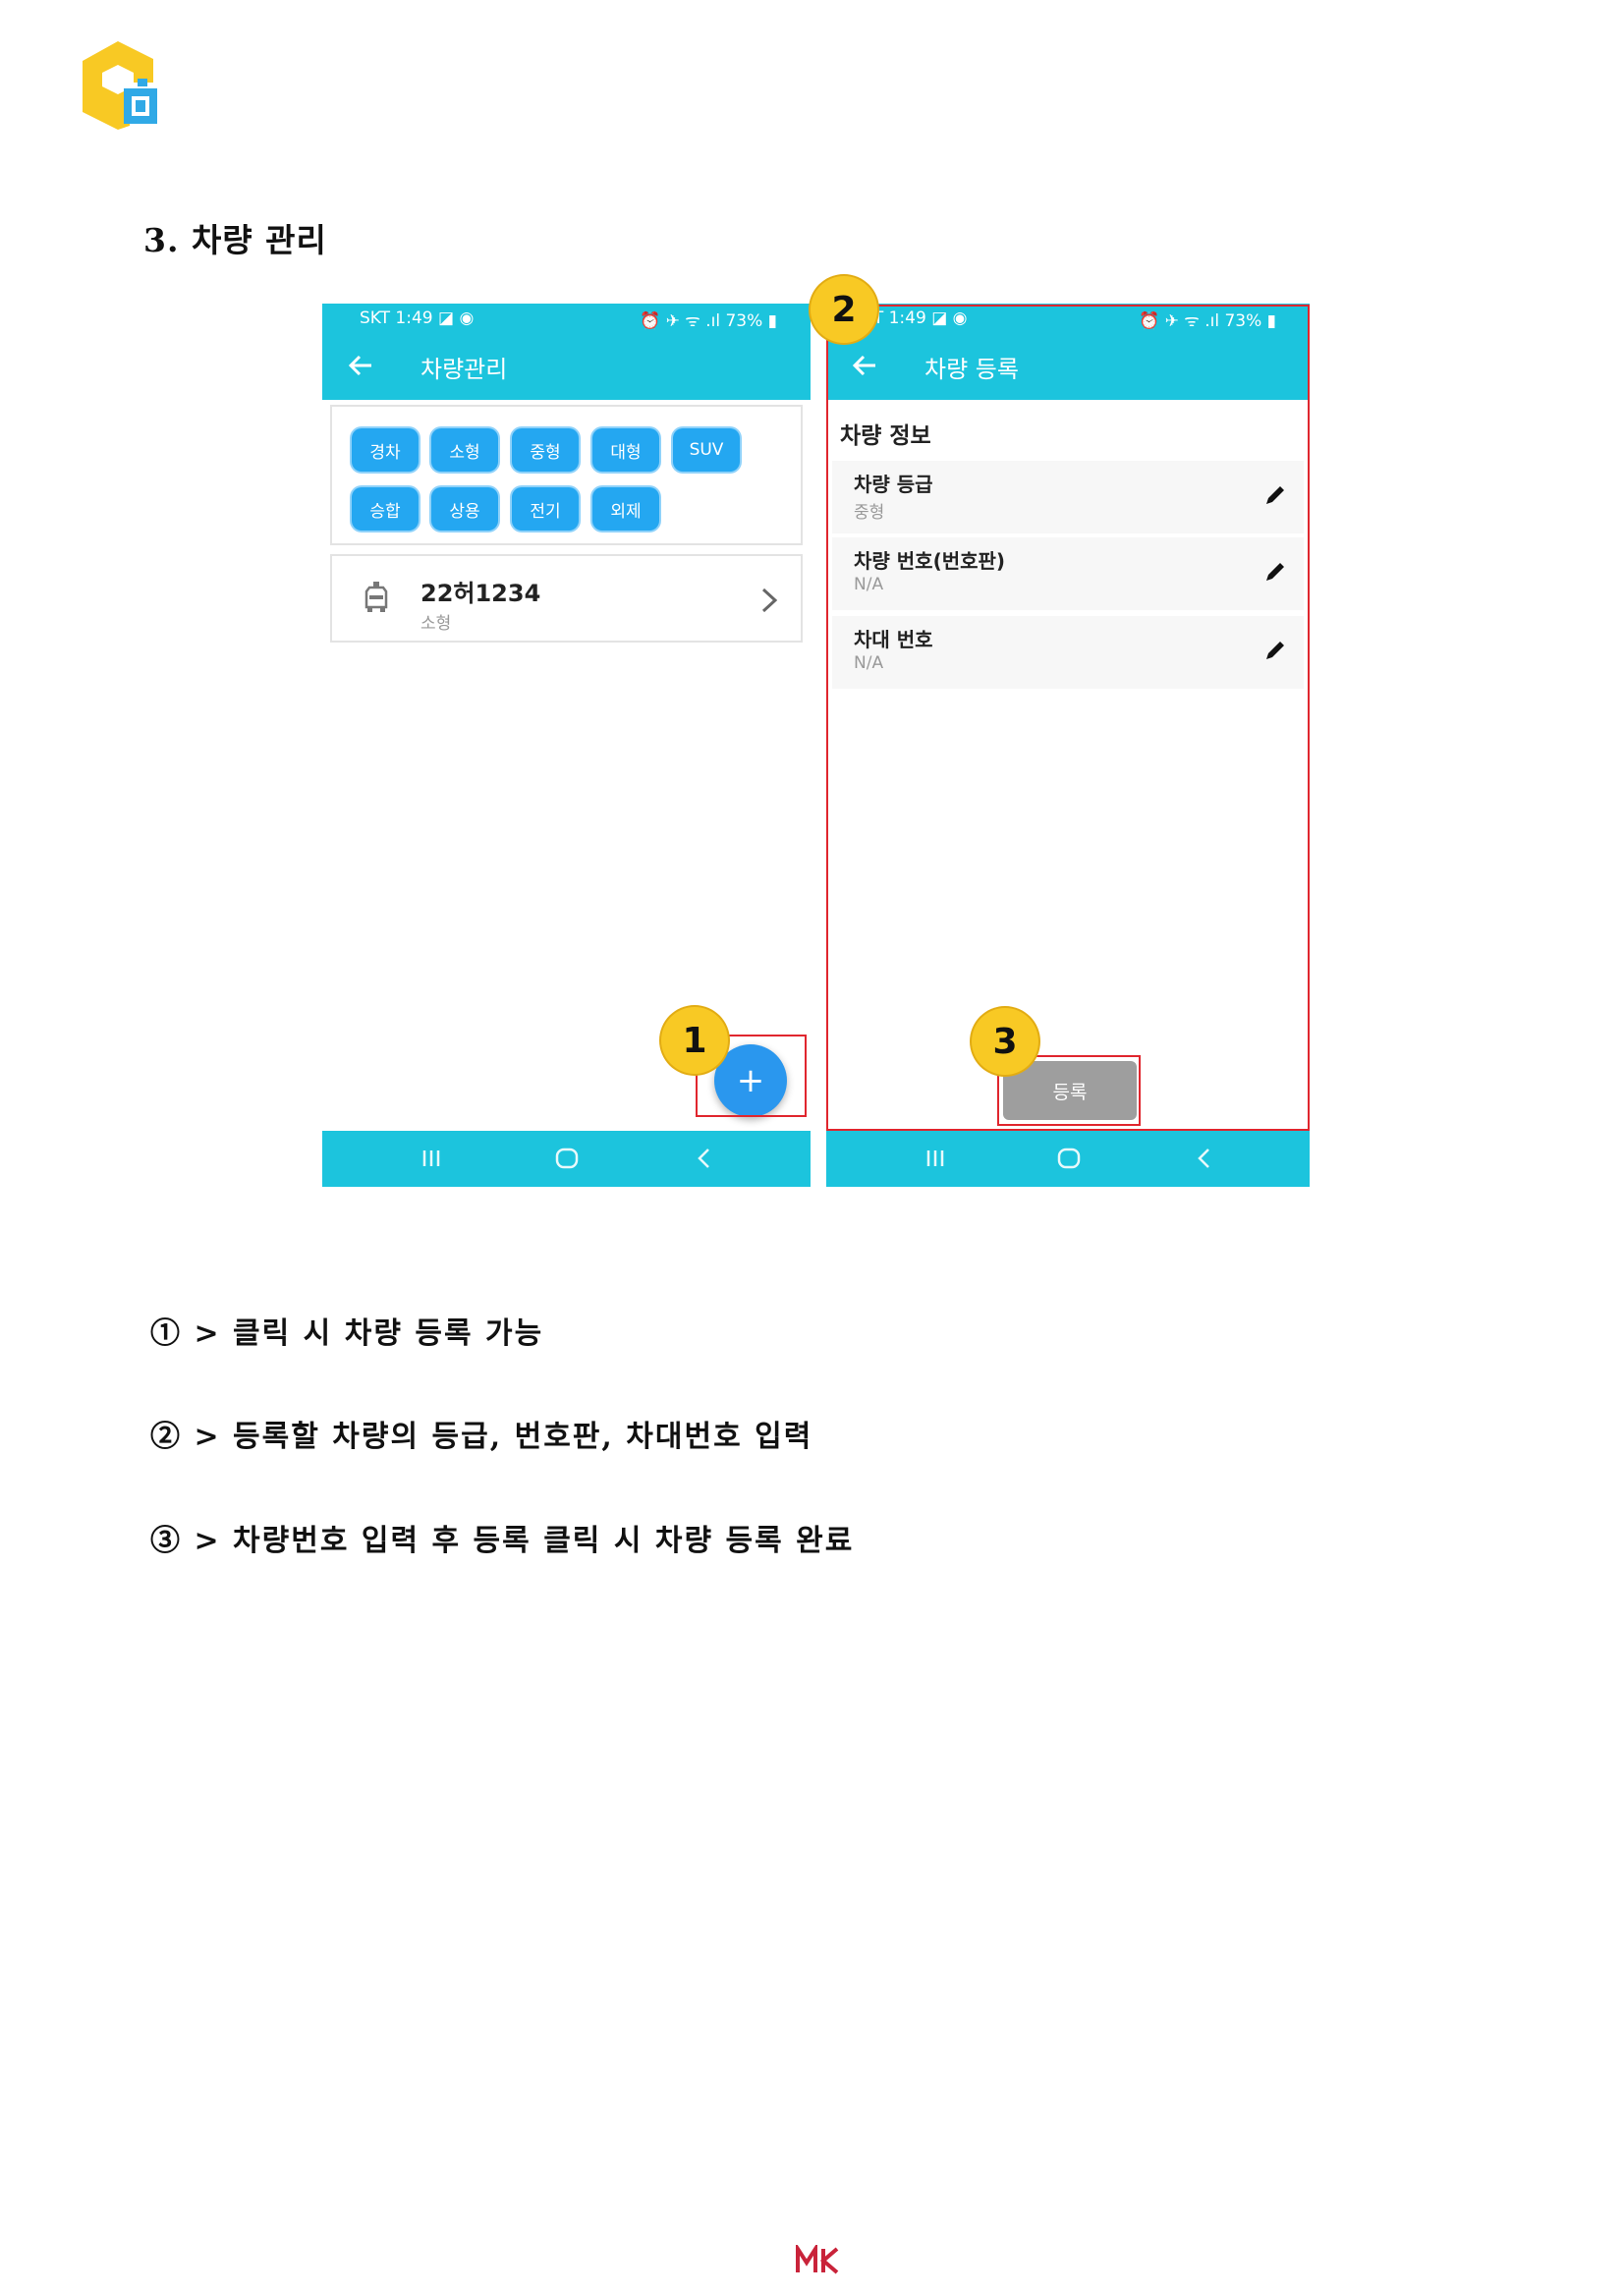 The image size is (1624, 2296). I want to click on app-bar: 차량관리, so click(566, 366).